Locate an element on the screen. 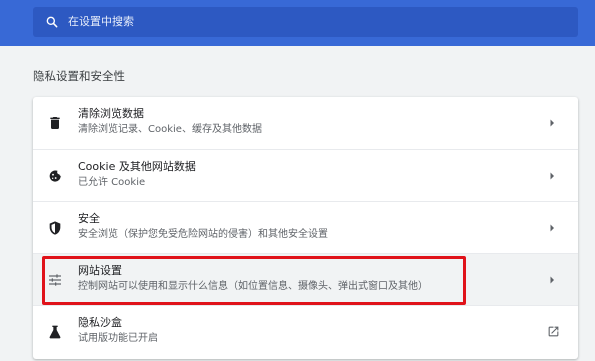  row-cookies: Cookie 及其他网站数据 已允许 Cookie is located at coordinates (305, 175).